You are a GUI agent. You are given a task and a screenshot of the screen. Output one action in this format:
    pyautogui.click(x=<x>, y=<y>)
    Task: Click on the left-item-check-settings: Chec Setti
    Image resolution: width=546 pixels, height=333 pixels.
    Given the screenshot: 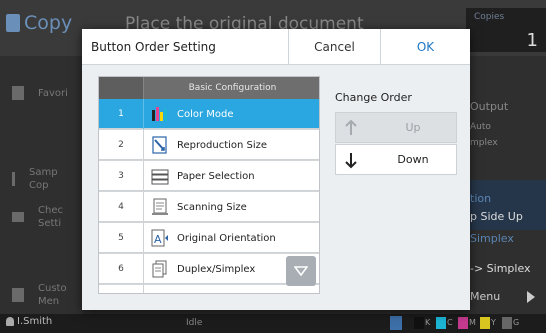 What is the action you would take?
    pyautogui.click(x=37, y=217)
    